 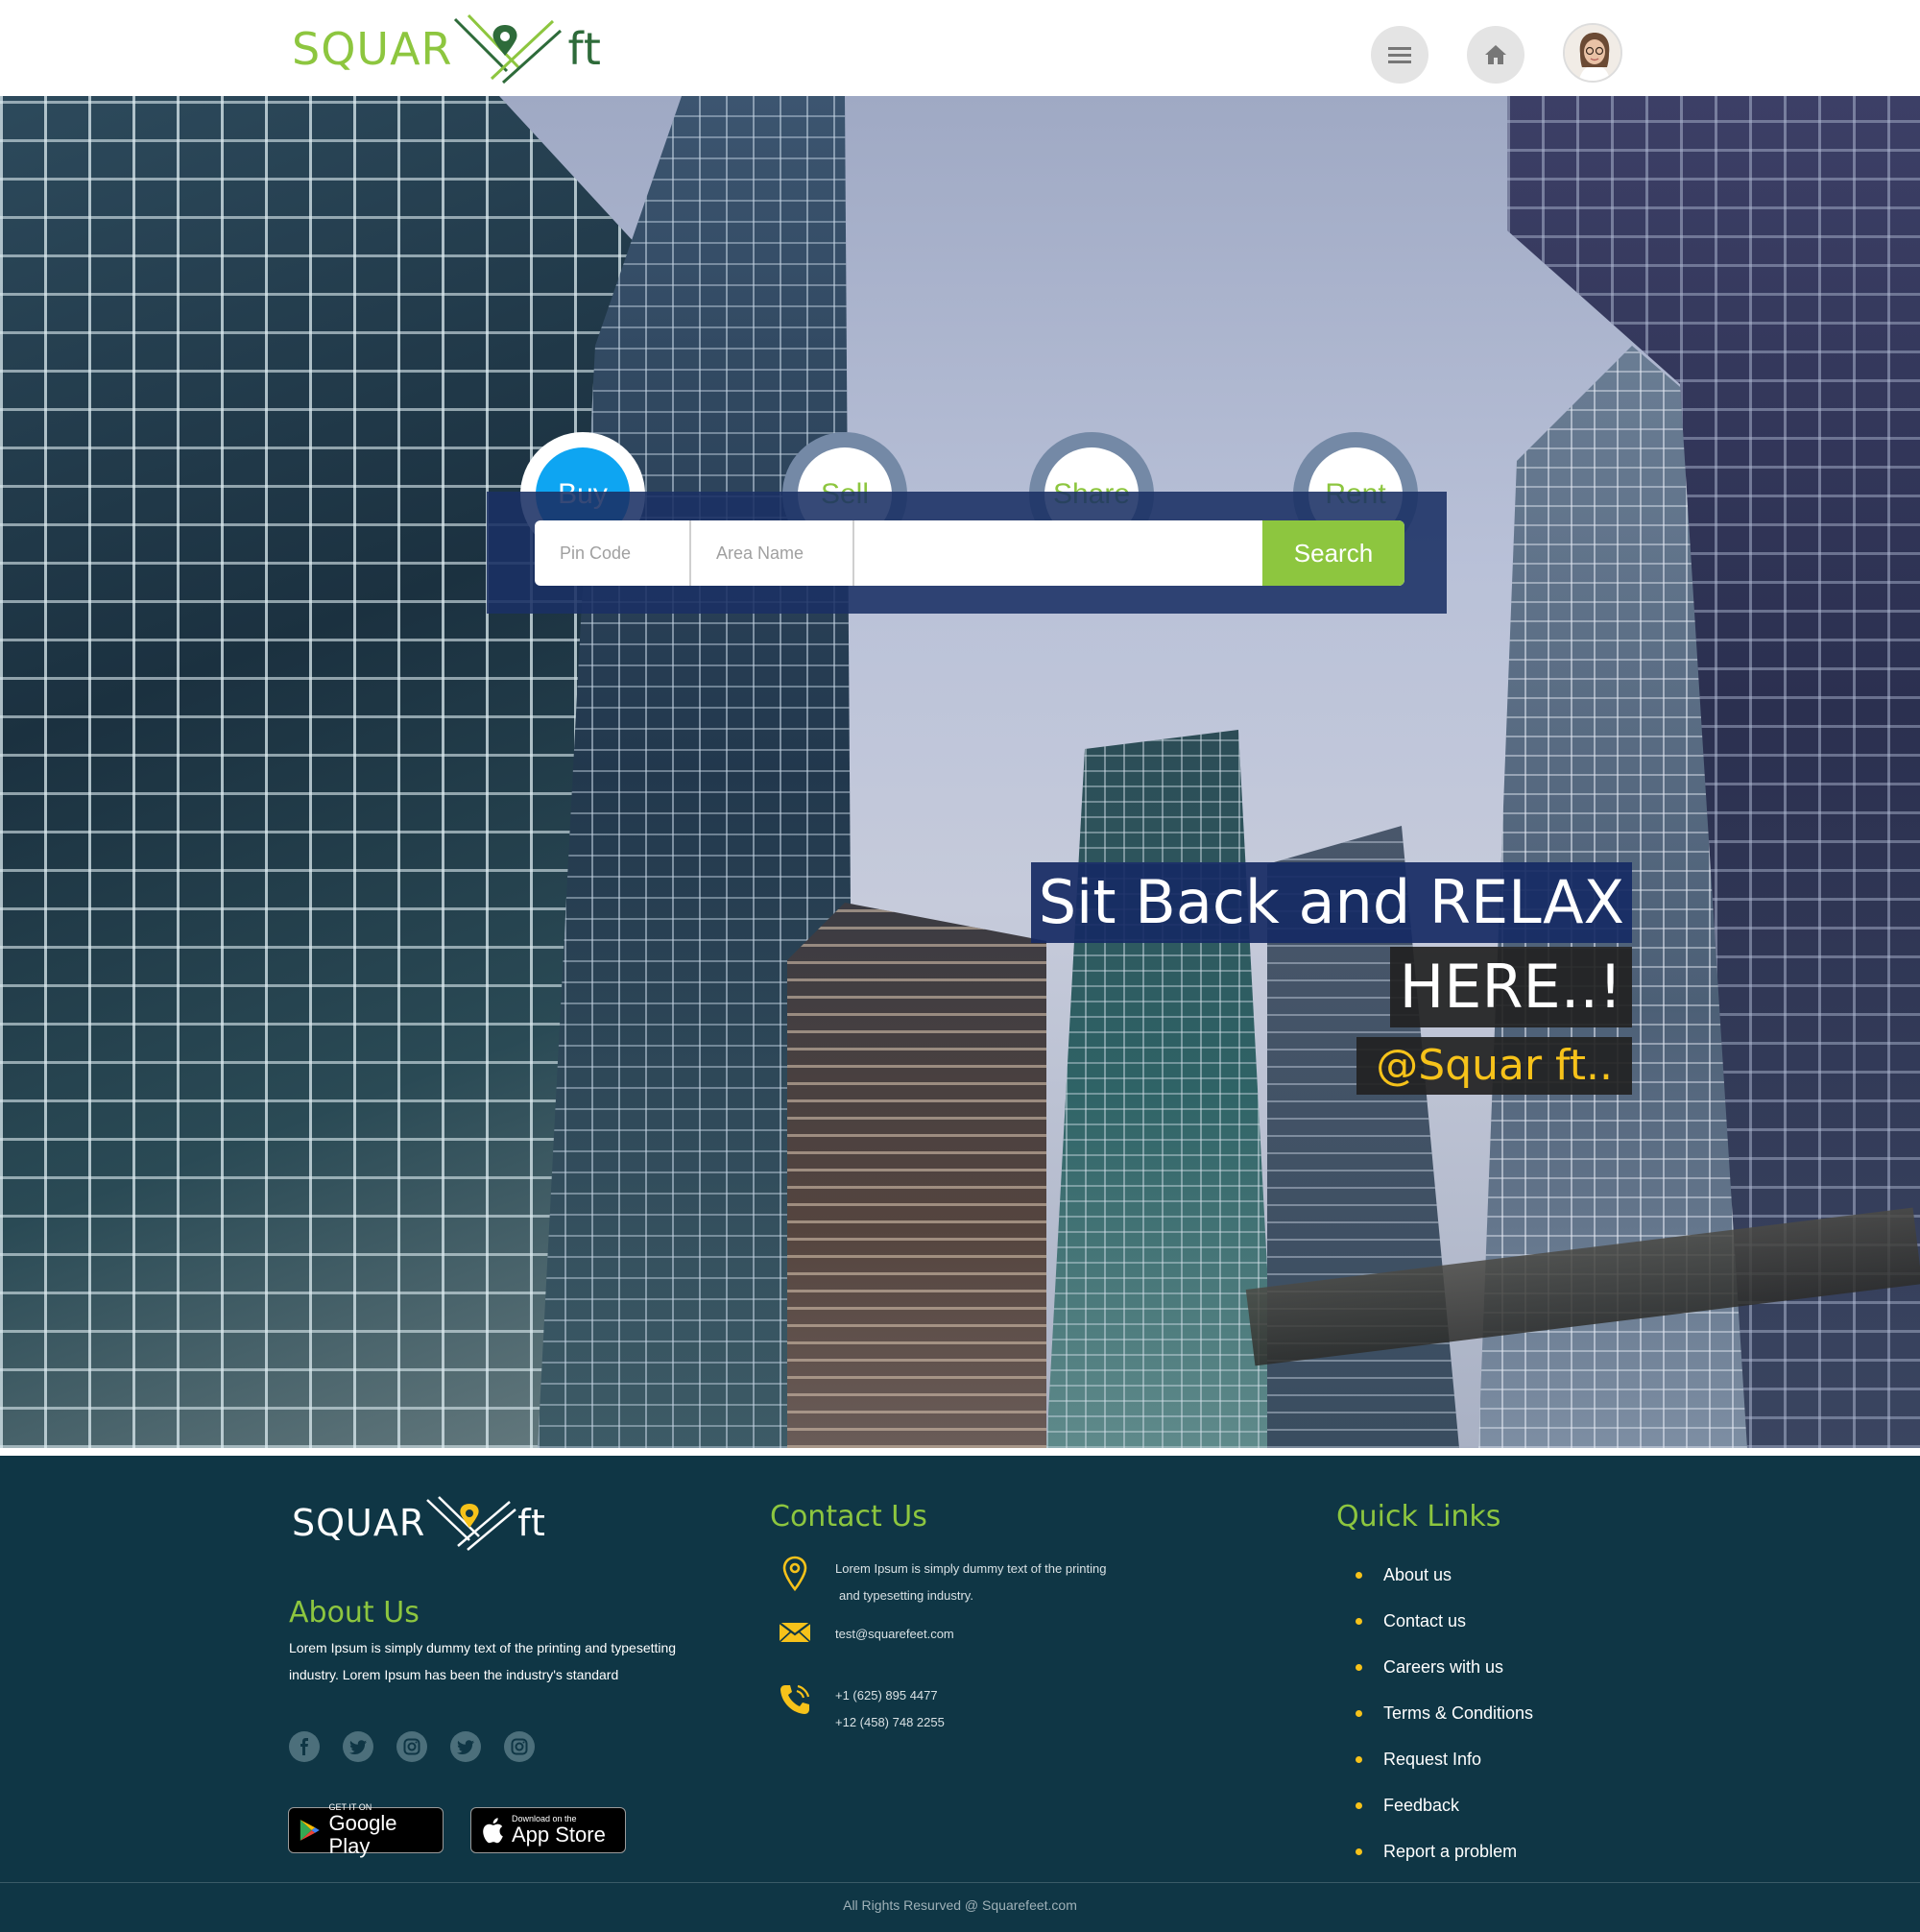 What do you see at coordinates (906, 1595) in the screenshot?
I see `address-line-2: and typesetting industry.` at bounding box center [906, 1595].